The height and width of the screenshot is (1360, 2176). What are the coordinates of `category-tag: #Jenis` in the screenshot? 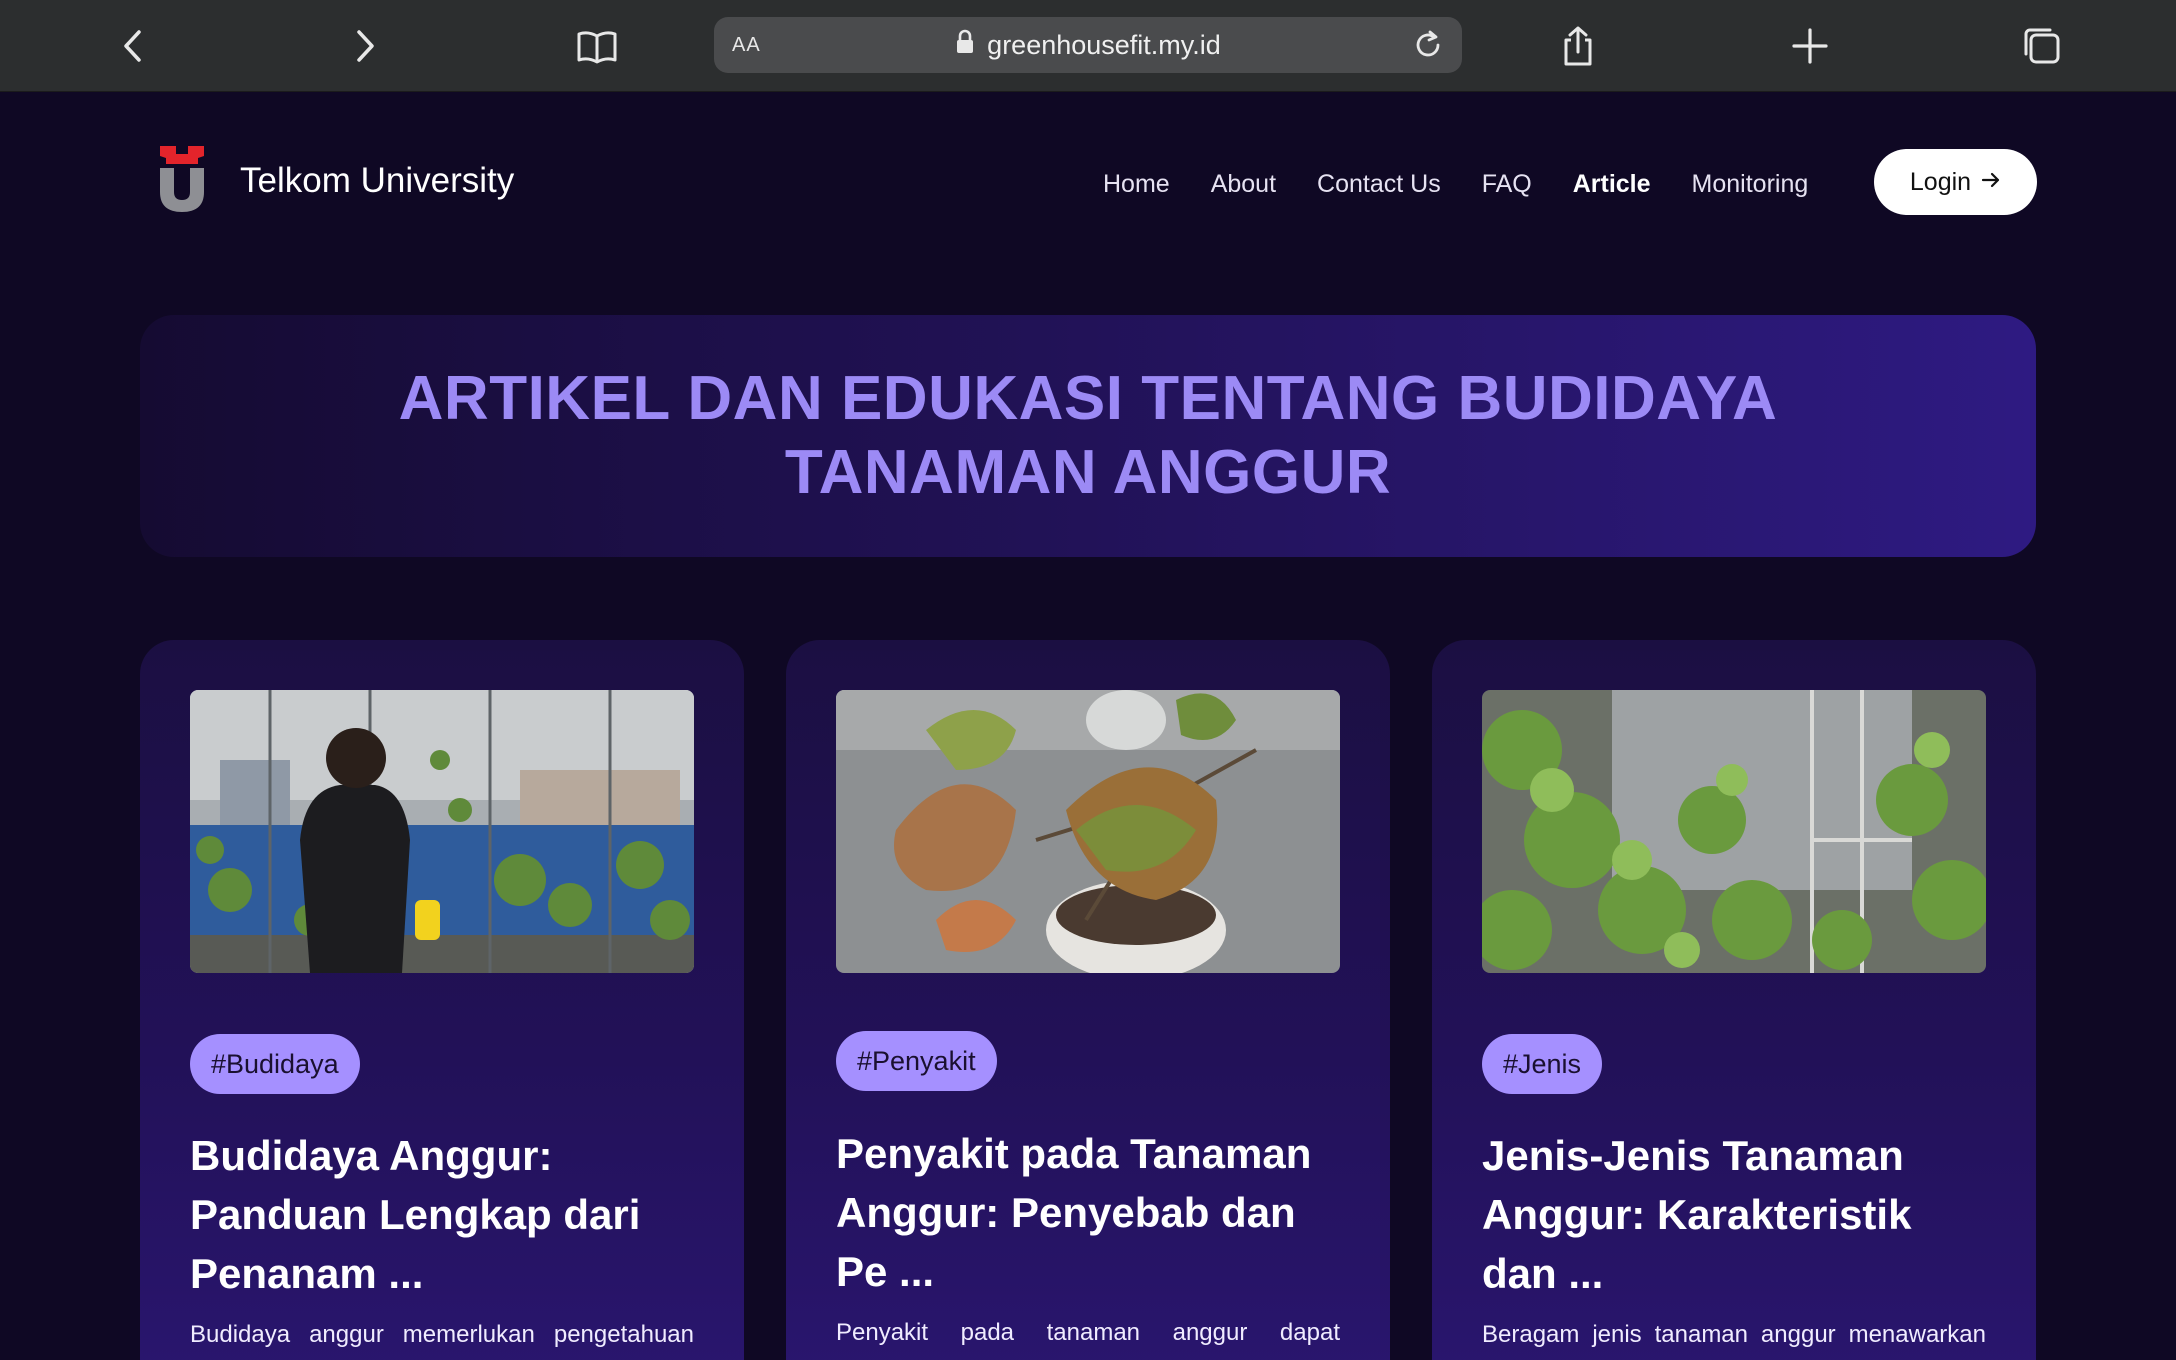 It's located at (1542, 1064).